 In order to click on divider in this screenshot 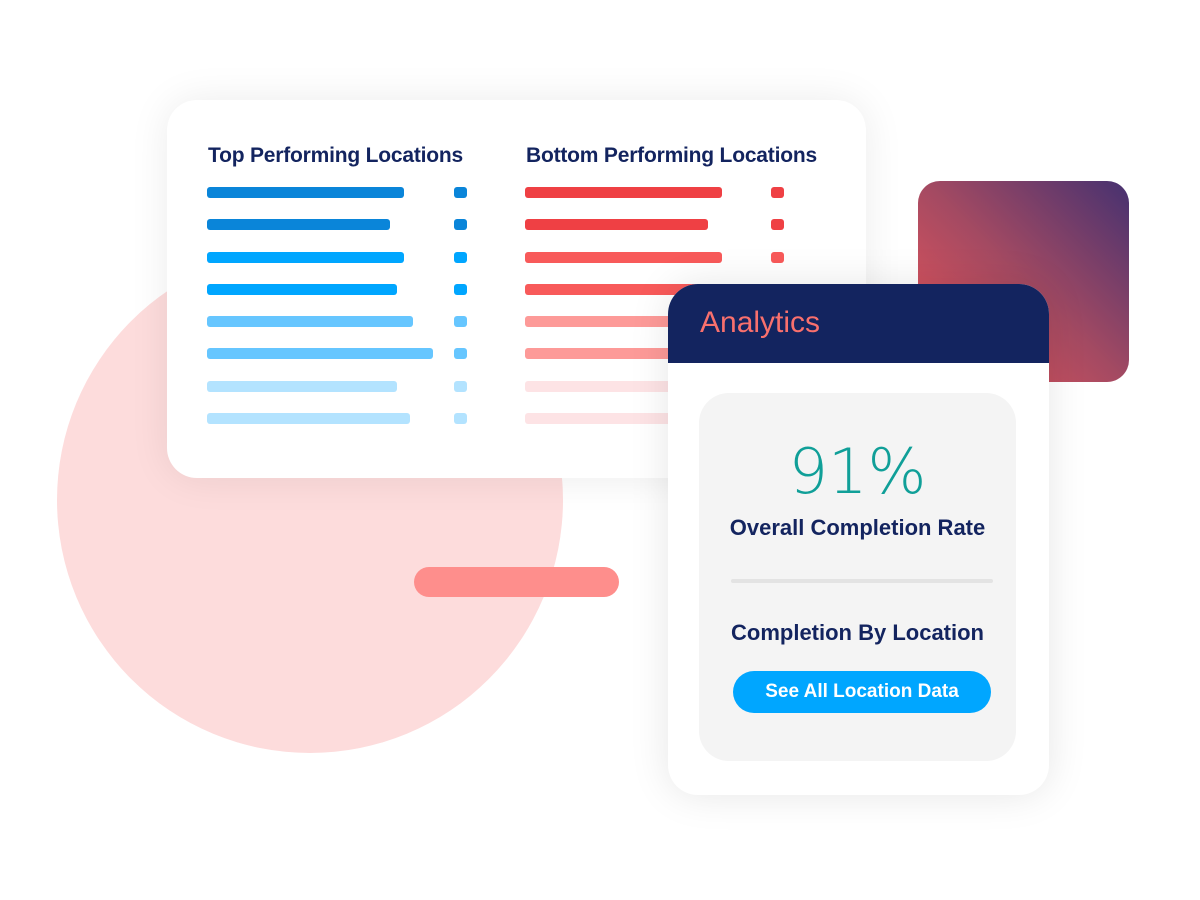, I will do `click(862, 581)`.